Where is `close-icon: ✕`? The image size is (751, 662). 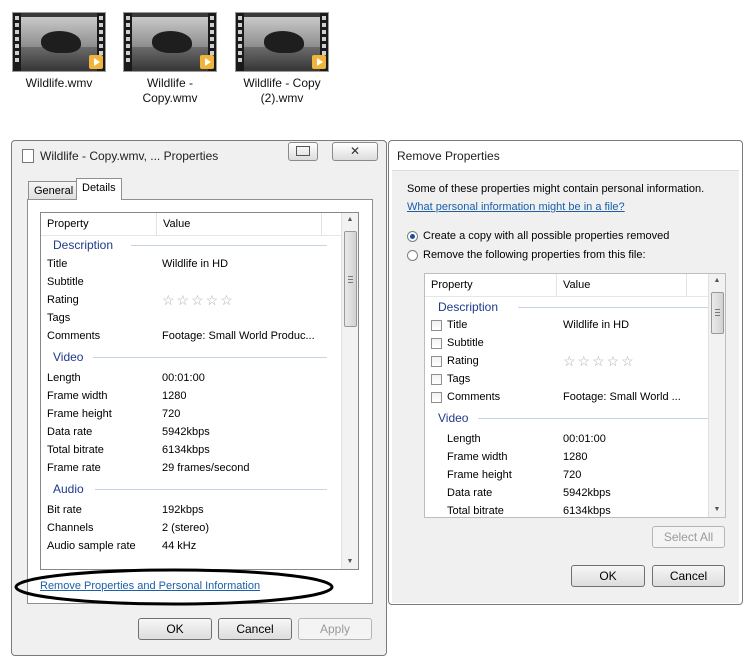
close-icon: ✕ is located at coordinates (355, 151).